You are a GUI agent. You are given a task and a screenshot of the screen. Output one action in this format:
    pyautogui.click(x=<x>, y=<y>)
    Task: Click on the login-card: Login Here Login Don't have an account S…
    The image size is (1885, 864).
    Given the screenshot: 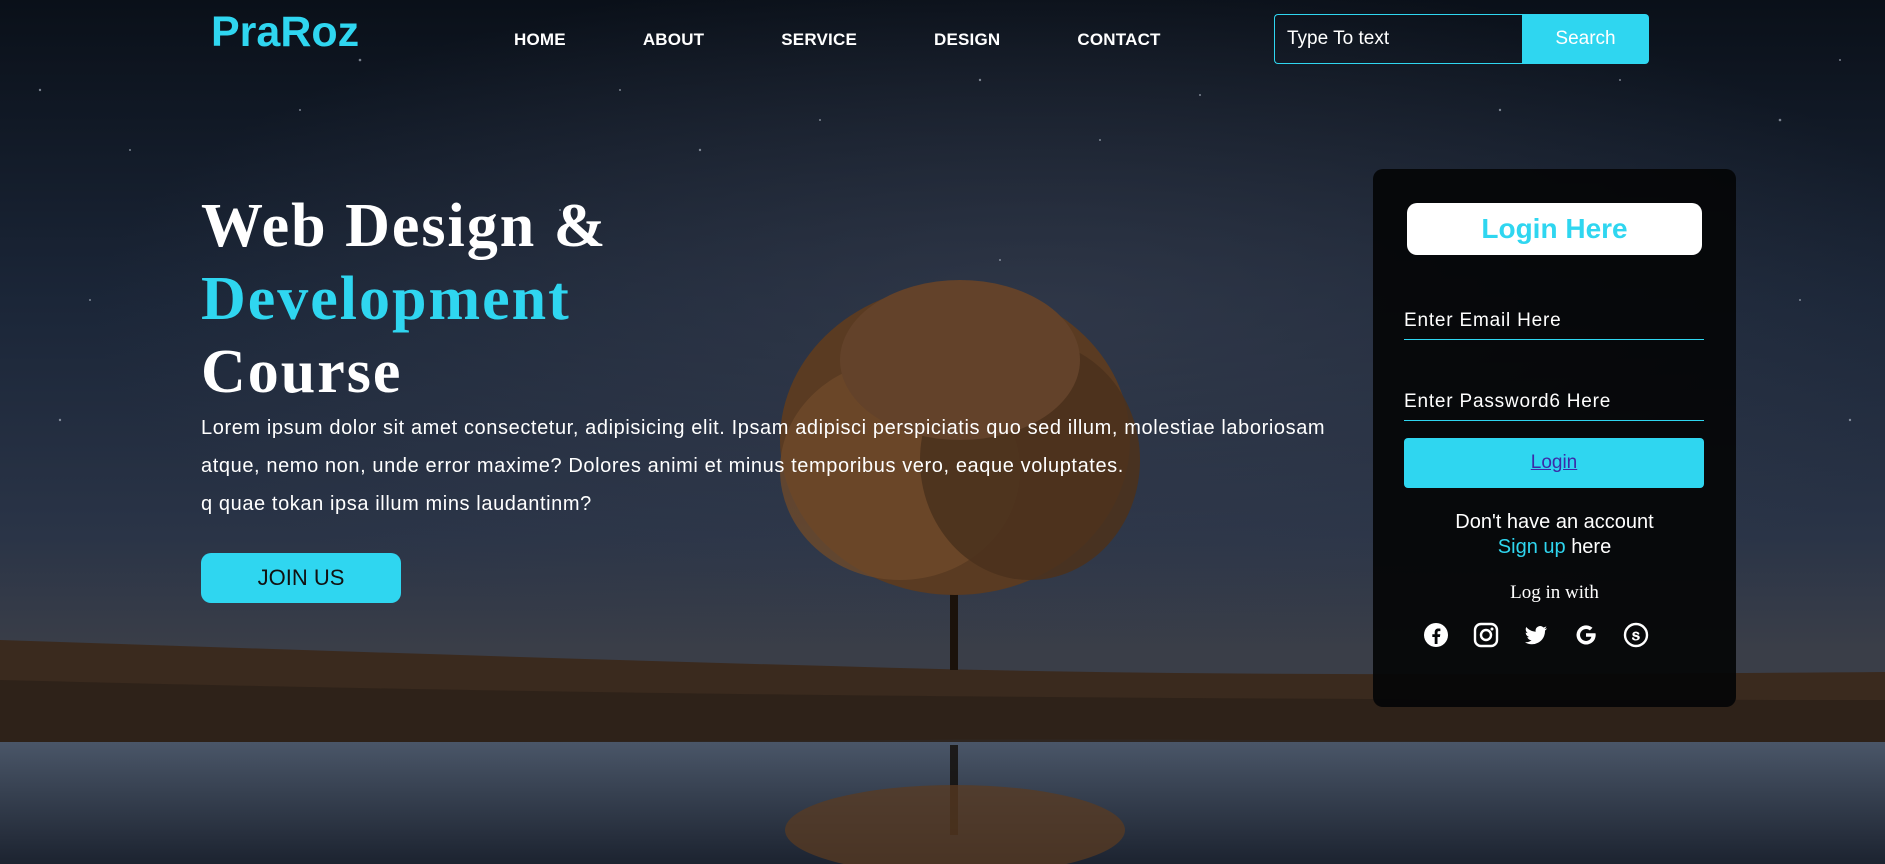 What is the action you would take?
    pyautogui.click(x=1554, y=438)
    